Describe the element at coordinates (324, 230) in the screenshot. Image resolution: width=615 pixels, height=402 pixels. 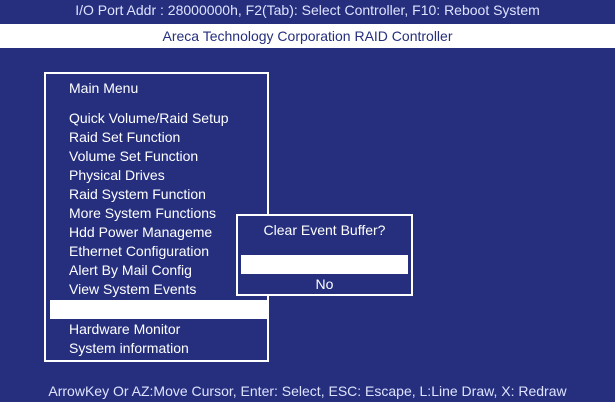
I see `dialog-title: Clear Event Buffer?` at that location.